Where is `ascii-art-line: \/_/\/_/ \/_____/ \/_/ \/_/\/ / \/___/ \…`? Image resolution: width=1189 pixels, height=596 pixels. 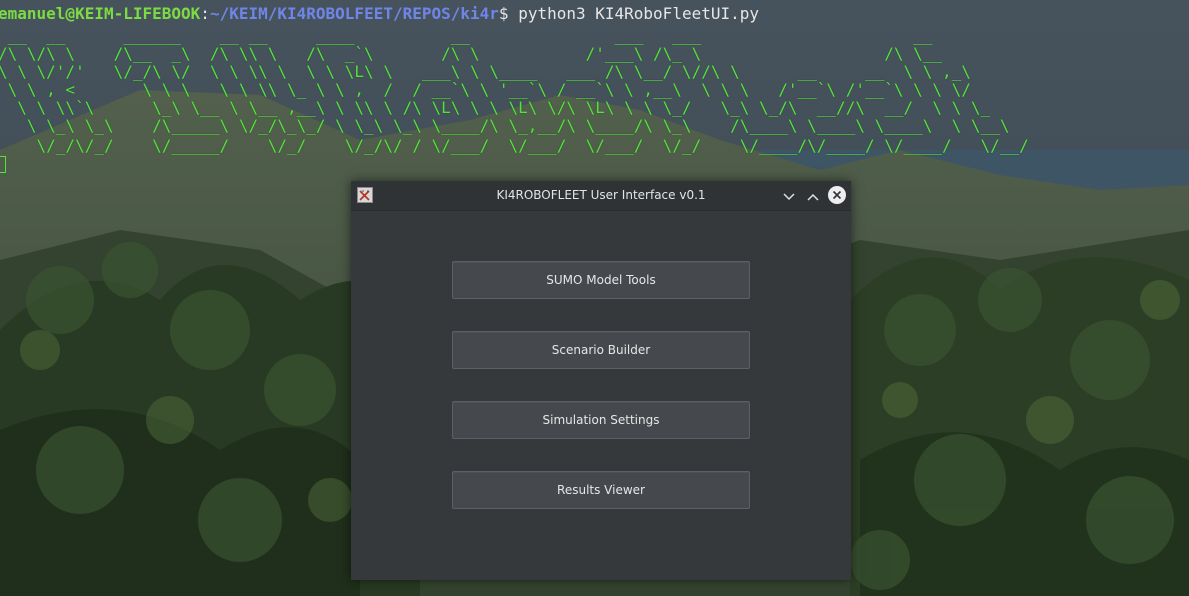
ascii-art-line: \/_/\/_/ \/_____/ \/_/ \/_/\/ / \/___/ \… is located at coordinates (514, 145).